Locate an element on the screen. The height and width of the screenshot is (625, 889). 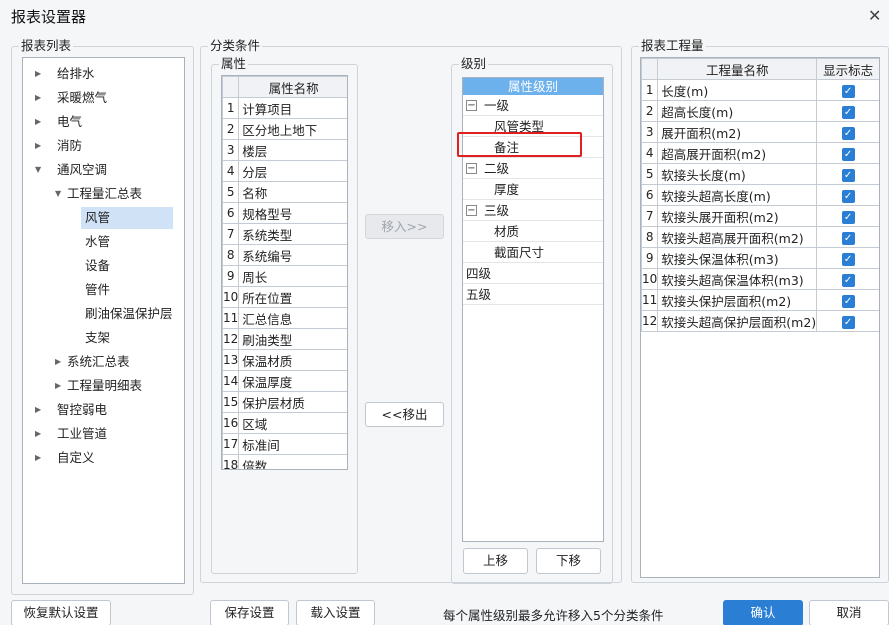
move-in-button: 移入>> is located at coordinates (404, 226).